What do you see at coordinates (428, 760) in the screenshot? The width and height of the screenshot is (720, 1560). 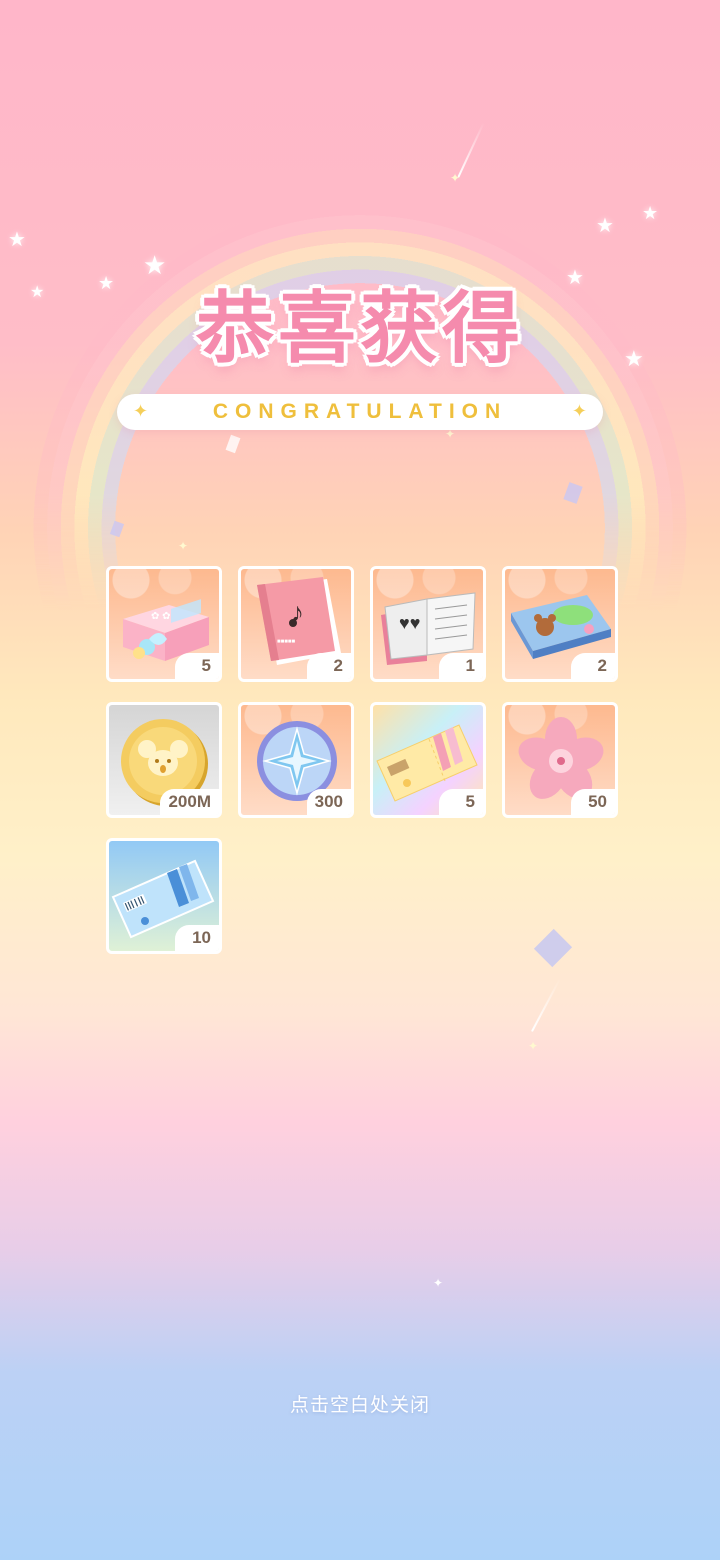 I see `reward-item: 5` at bounding box center [428, 760].